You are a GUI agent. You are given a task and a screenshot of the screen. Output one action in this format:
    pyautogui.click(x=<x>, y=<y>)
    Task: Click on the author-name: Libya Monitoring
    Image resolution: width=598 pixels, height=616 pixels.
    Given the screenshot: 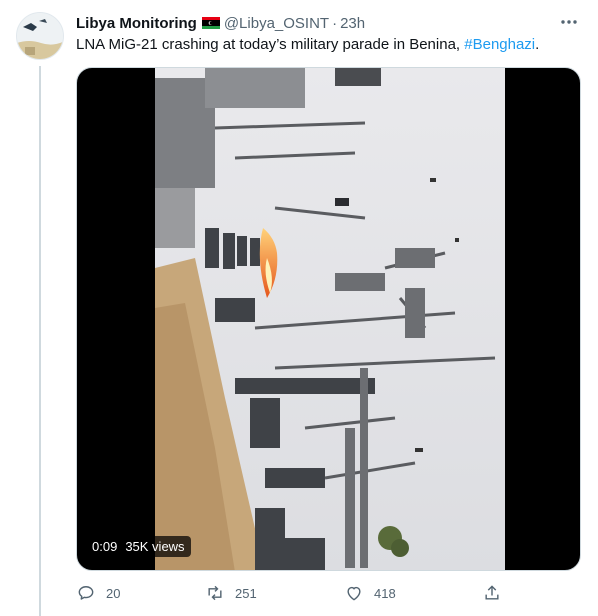 What is the action you would take?
    pyautogui.click(x=136, y=23)
    